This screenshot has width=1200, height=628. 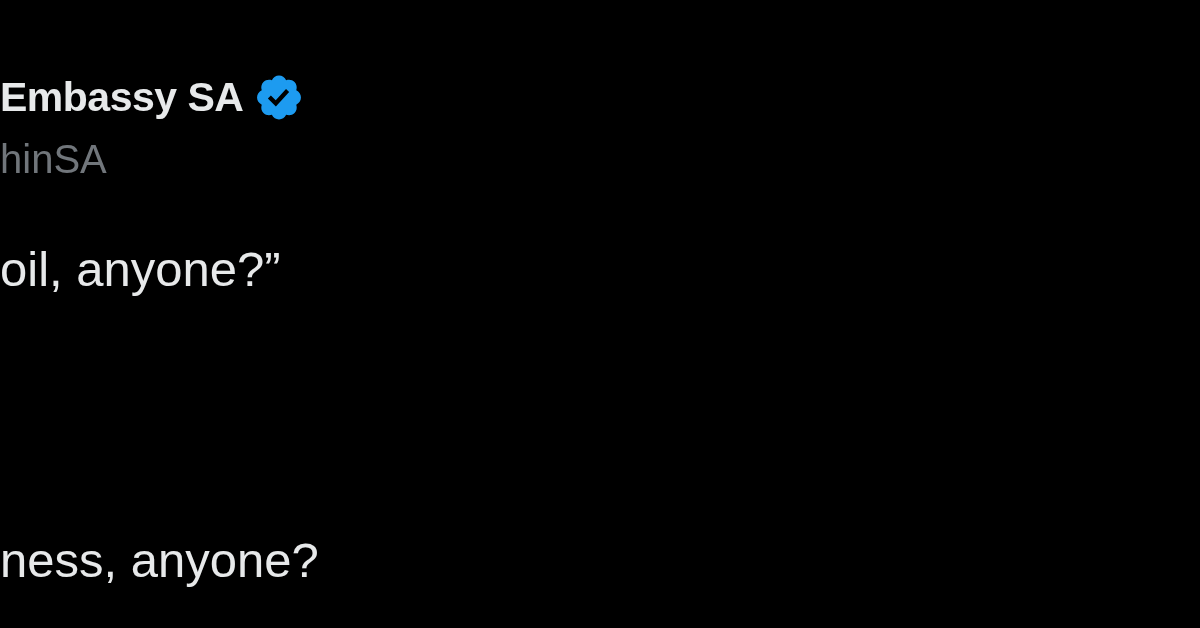 I want to click on tweet-text: ness, anyone?, so click(x=159, y=560).